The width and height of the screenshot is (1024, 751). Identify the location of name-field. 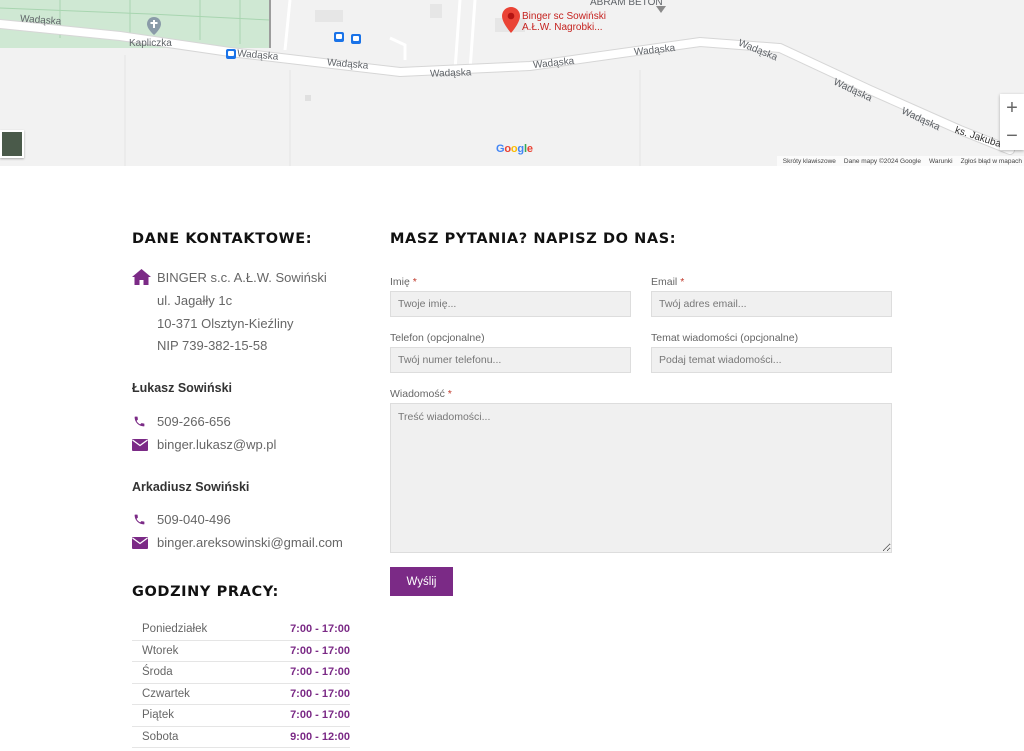
(510, 304).